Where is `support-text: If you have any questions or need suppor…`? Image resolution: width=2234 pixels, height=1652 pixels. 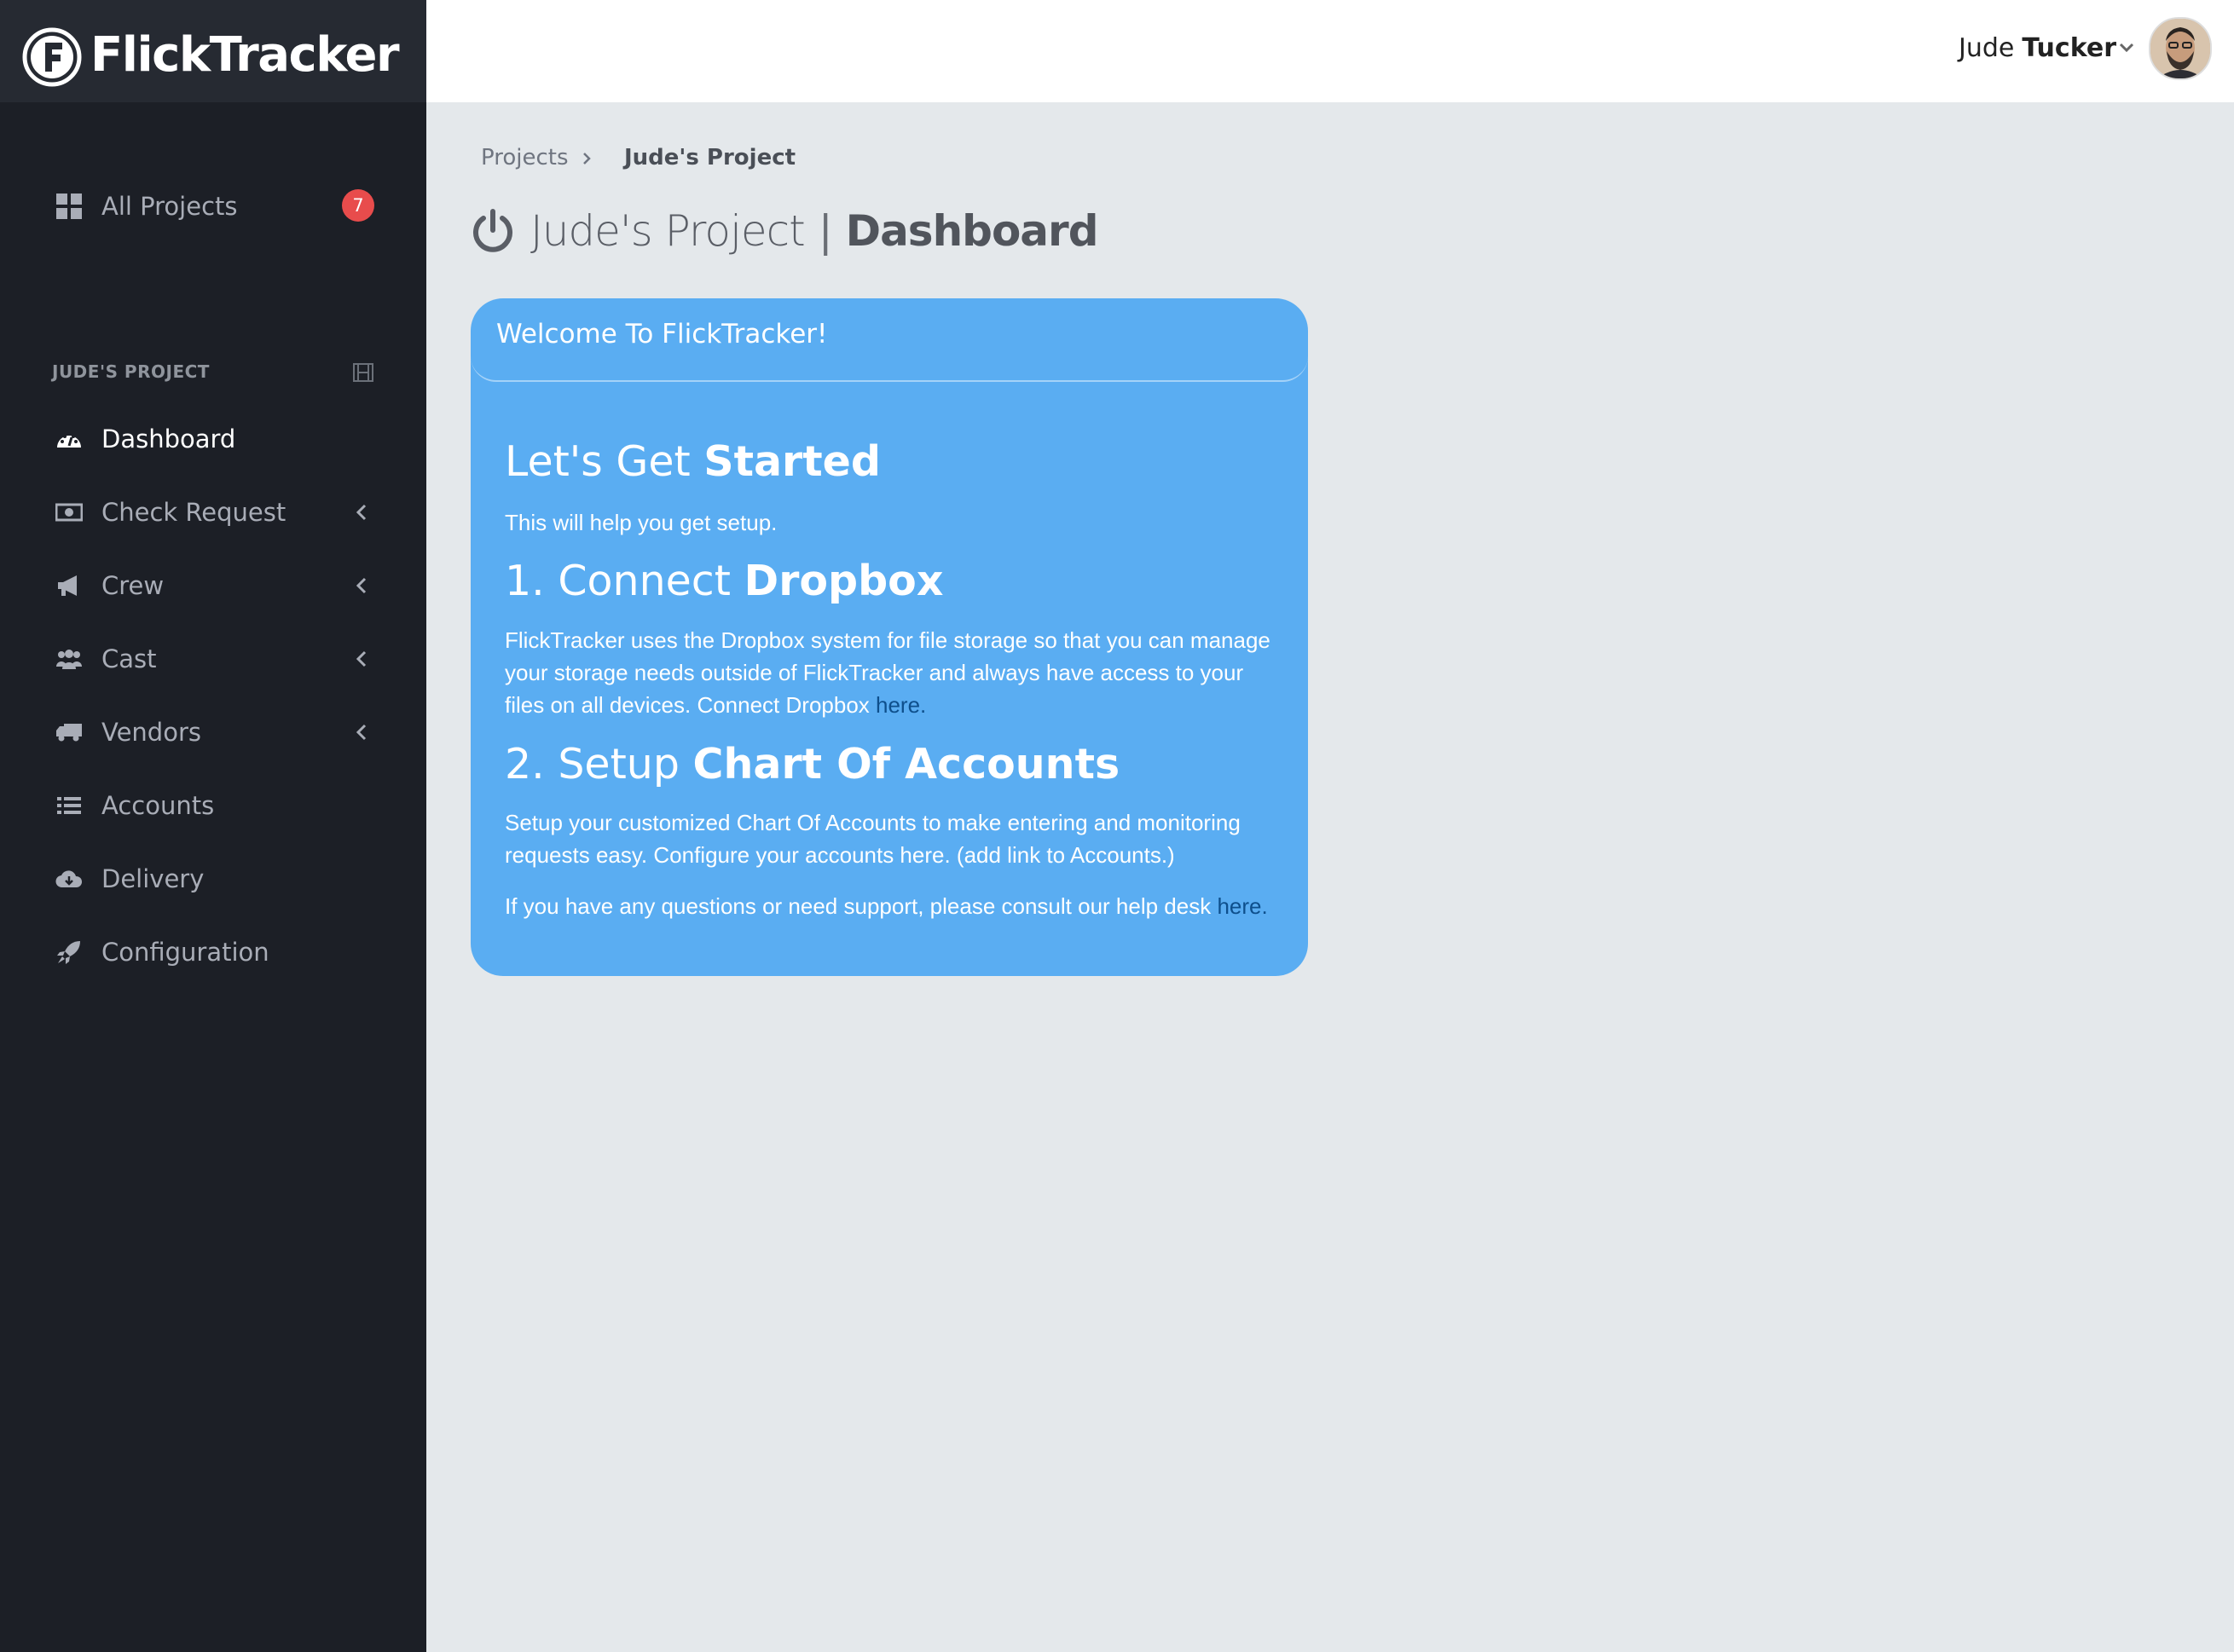
support-text: If you have any questions or need suppor… is located at coordinates (889, 906).